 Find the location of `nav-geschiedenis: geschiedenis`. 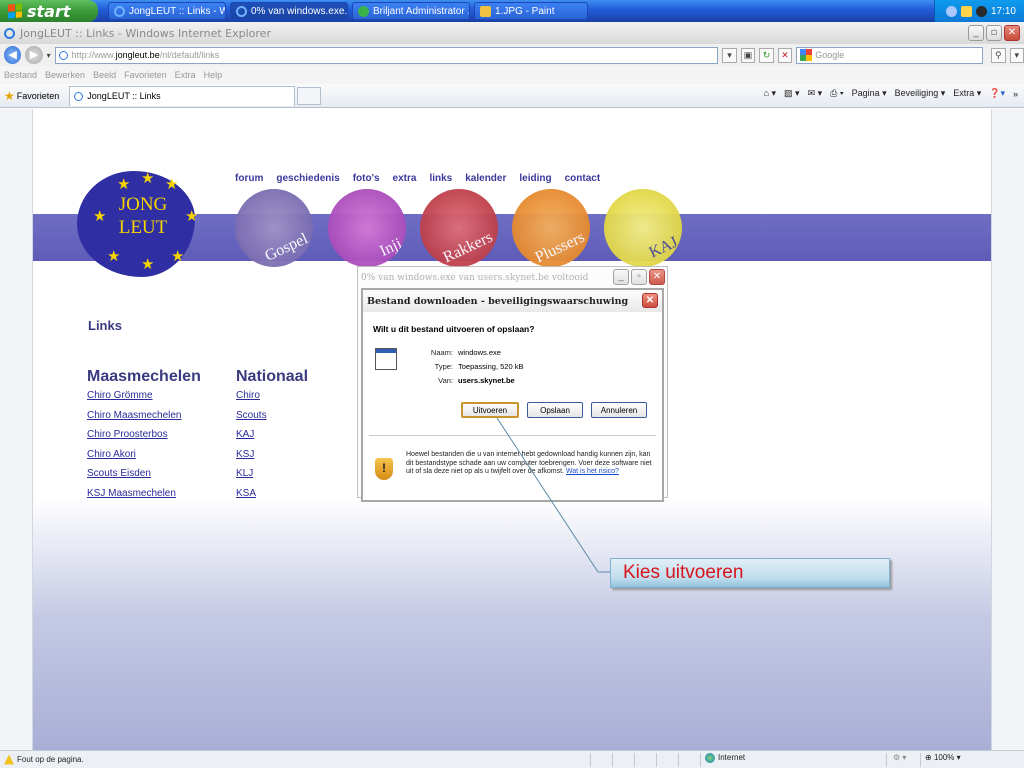

nav-geschiedenis: geschiedenis is located at coordinates (307, 178).